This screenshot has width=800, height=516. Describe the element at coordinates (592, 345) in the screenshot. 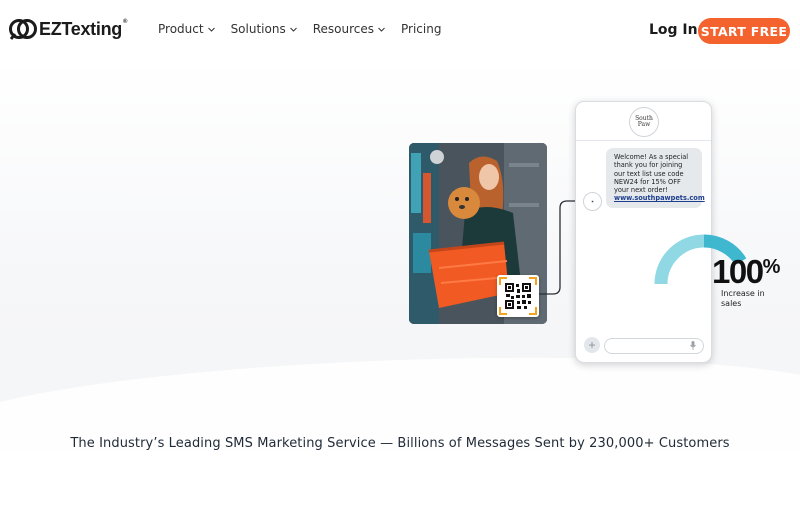

I see `add-attachment-button: +` at that location.